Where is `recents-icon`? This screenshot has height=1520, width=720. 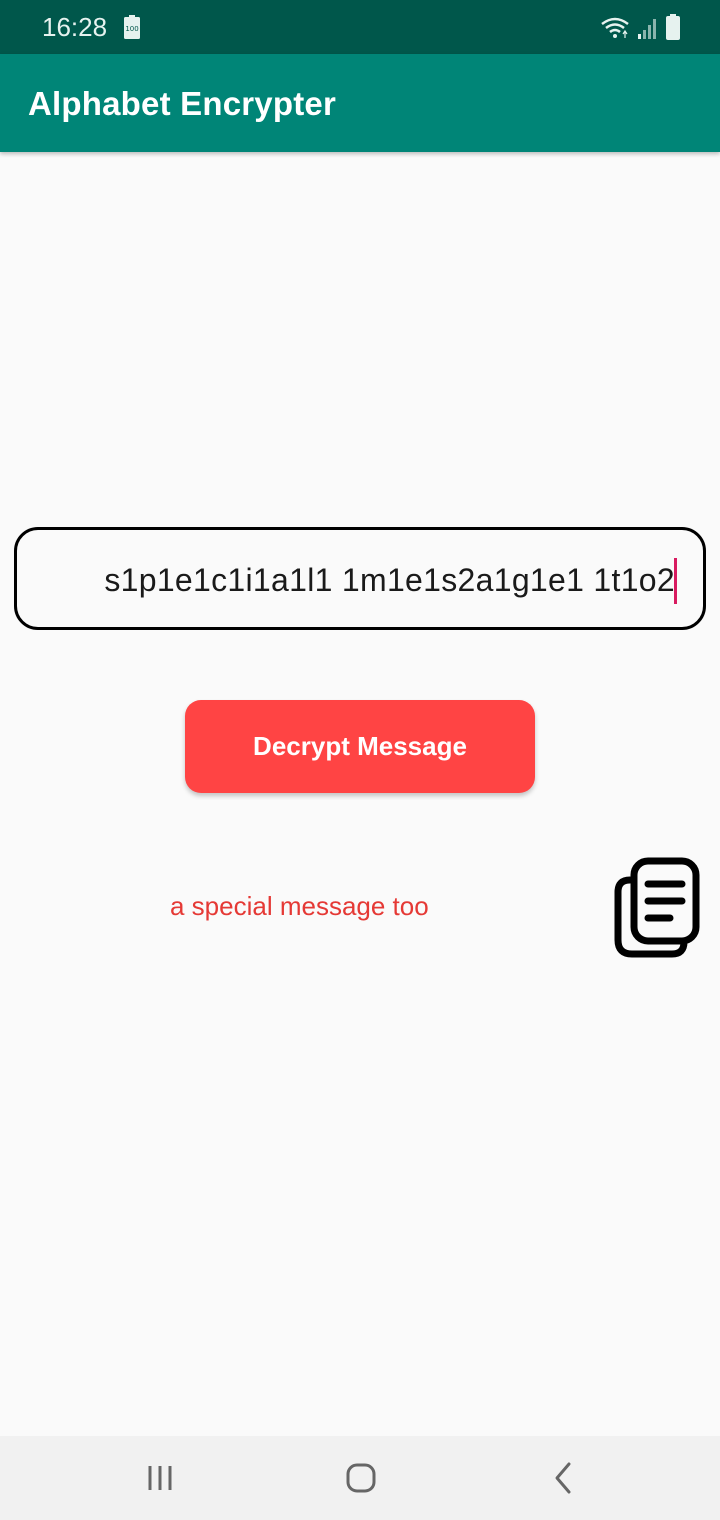
recents-icon is located at coordinates (160, 1478).